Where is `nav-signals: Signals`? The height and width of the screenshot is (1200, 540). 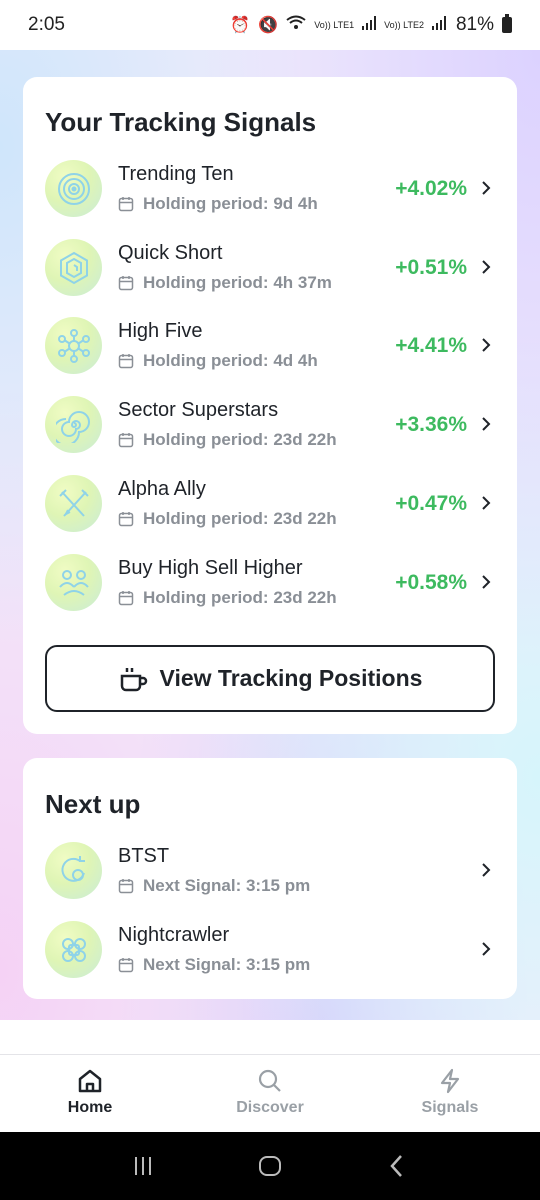
nav-signals: Signals is located at coordinates (450, 1093).